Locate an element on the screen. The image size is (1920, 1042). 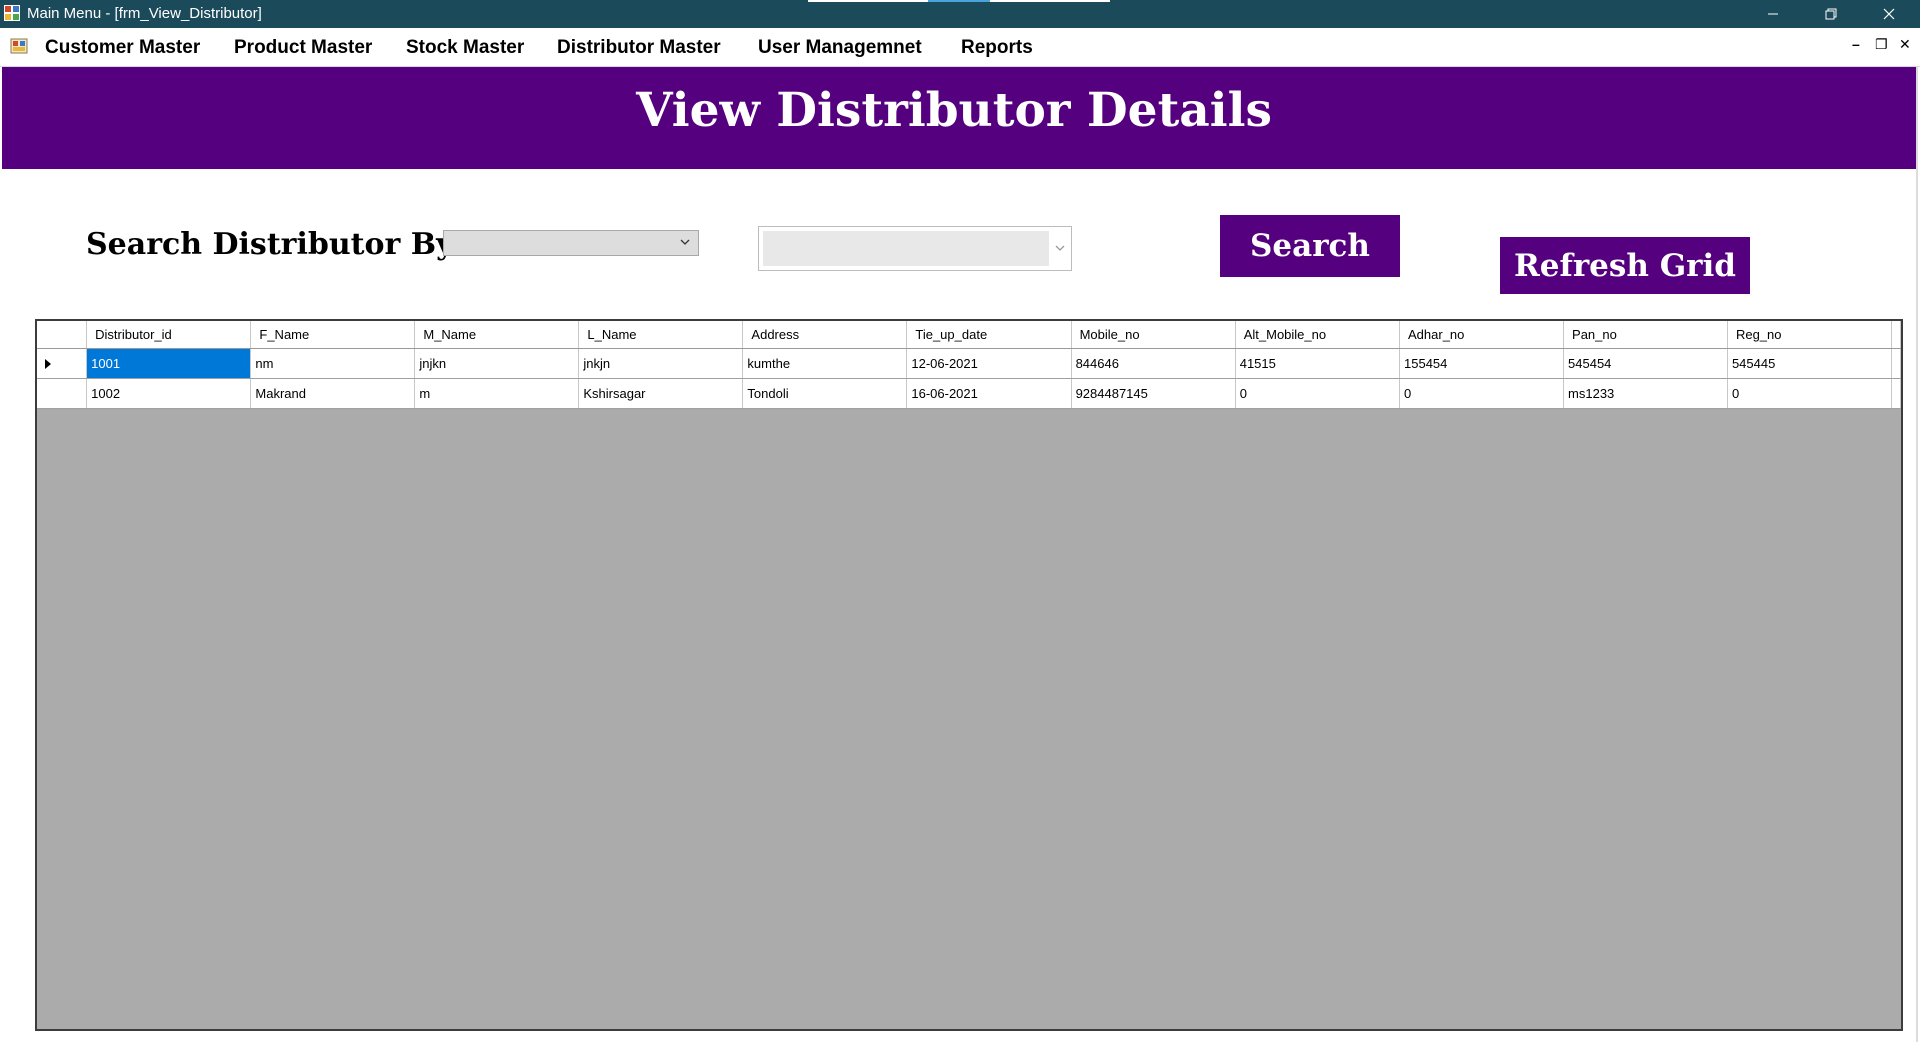
window-restore-button is located at coordinates (1831, 14).